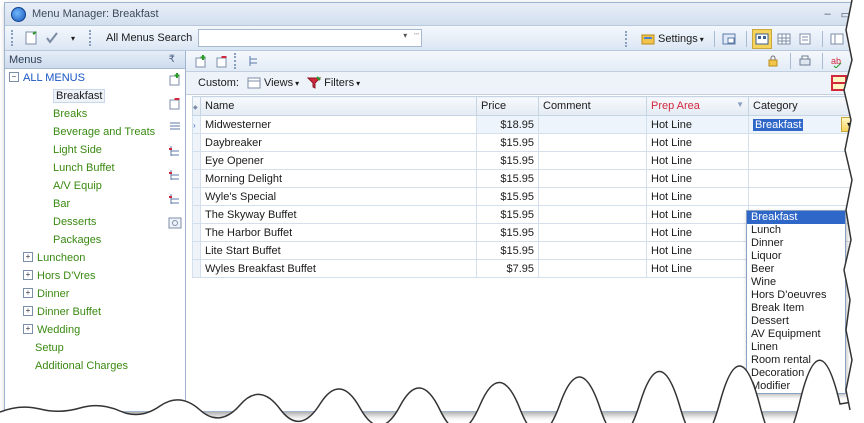 This screenshot has height=423, width=864. What do you see at coordinates (796, 282) in the screenshot?
I see `dropdown-option: Wine` at bounding box center [796, 282].